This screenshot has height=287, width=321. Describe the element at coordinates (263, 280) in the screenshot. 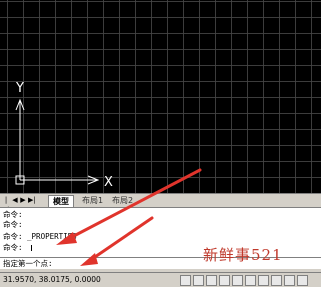

I see `ducs-toggle` at that location.